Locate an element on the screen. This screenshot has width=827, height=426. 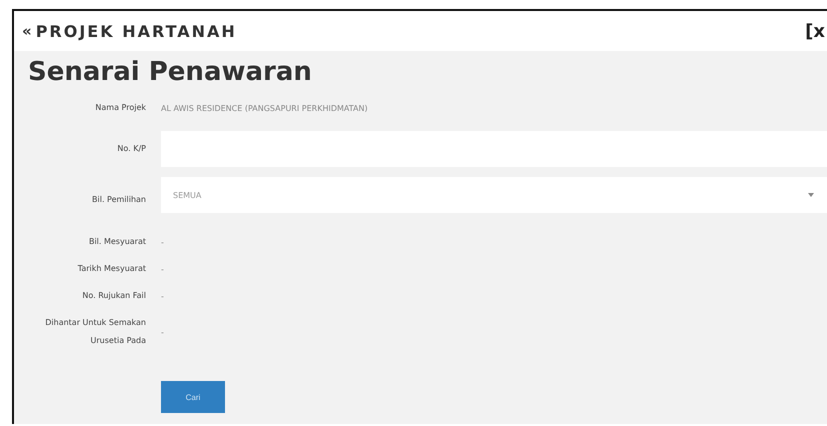
field-label: No. Rujukan Fail is located at coordinates (113, 296).